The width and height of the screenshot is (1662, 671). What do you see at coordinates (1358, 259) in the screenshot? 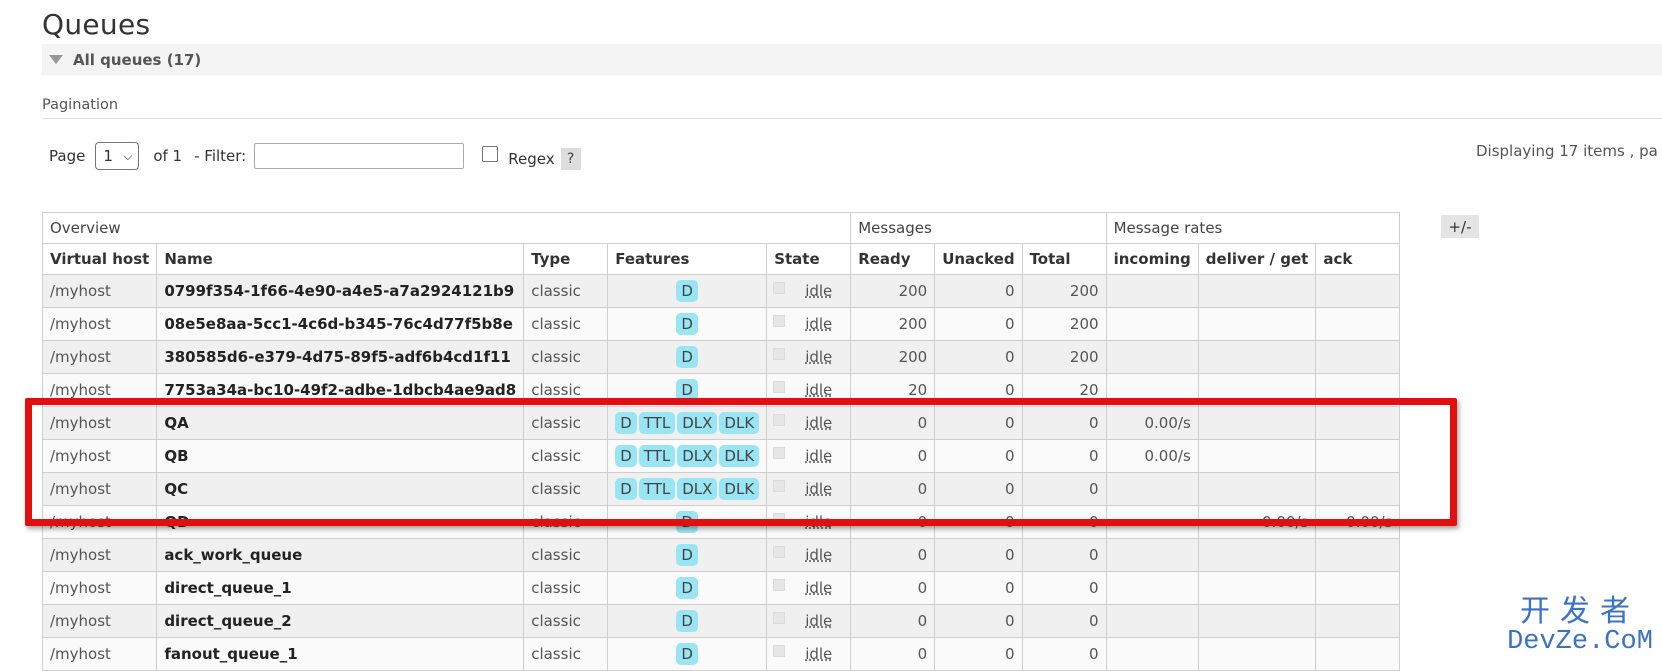
I see `col-ack: ack` at bounding box center [1358, 259].